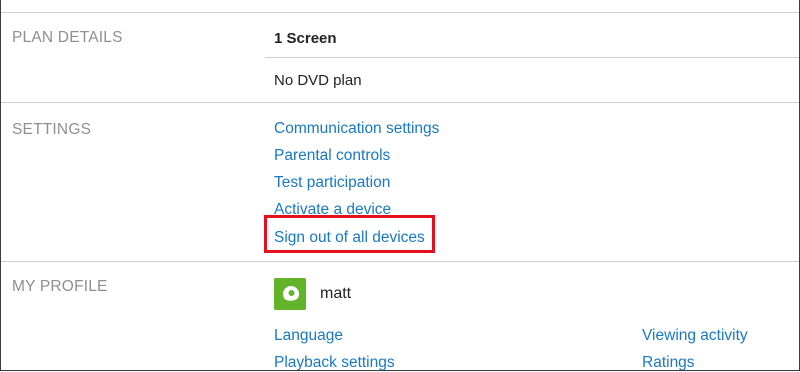  Describe the element at coordinates (356, 129) in the screenshot. I see `communication-settings-link: Communication settings` at that location.